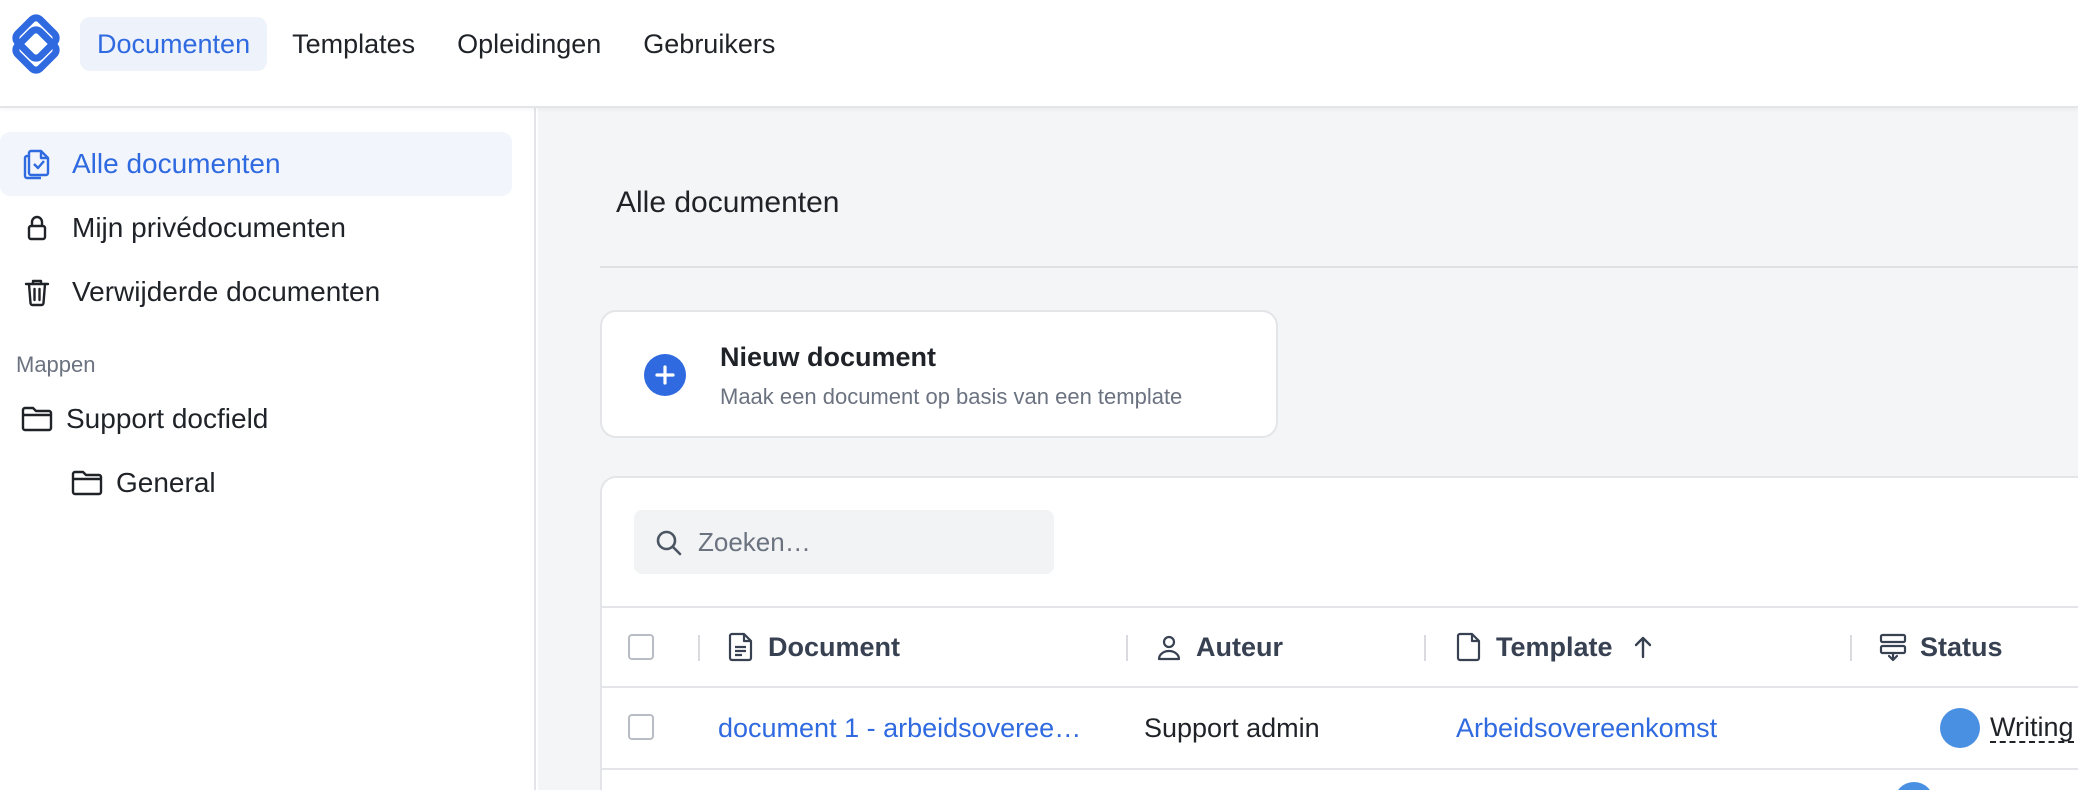 Image resolution: width=2078 pixels, height=790 pixels. I want to click on column-header-document: Document, so click(813, 647).